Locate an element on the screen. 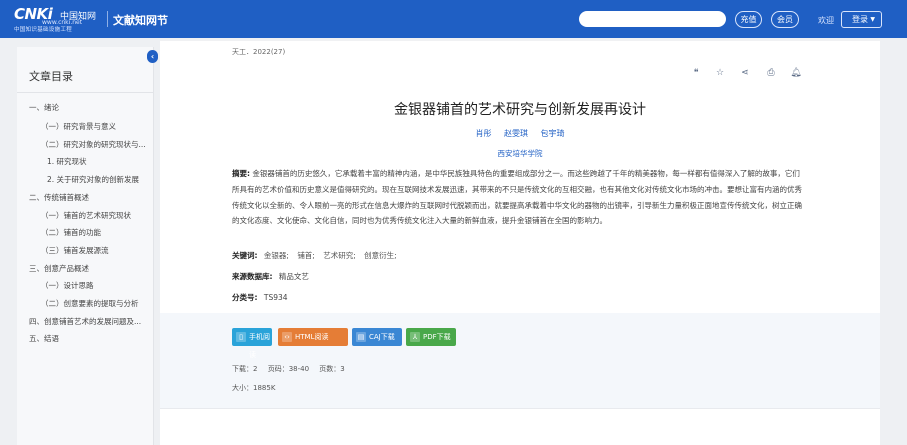 Image resolution: width=907 pixels, height=445 pixels. mobile-read-label: 手机阅读 is located at coordinates (259, 346).